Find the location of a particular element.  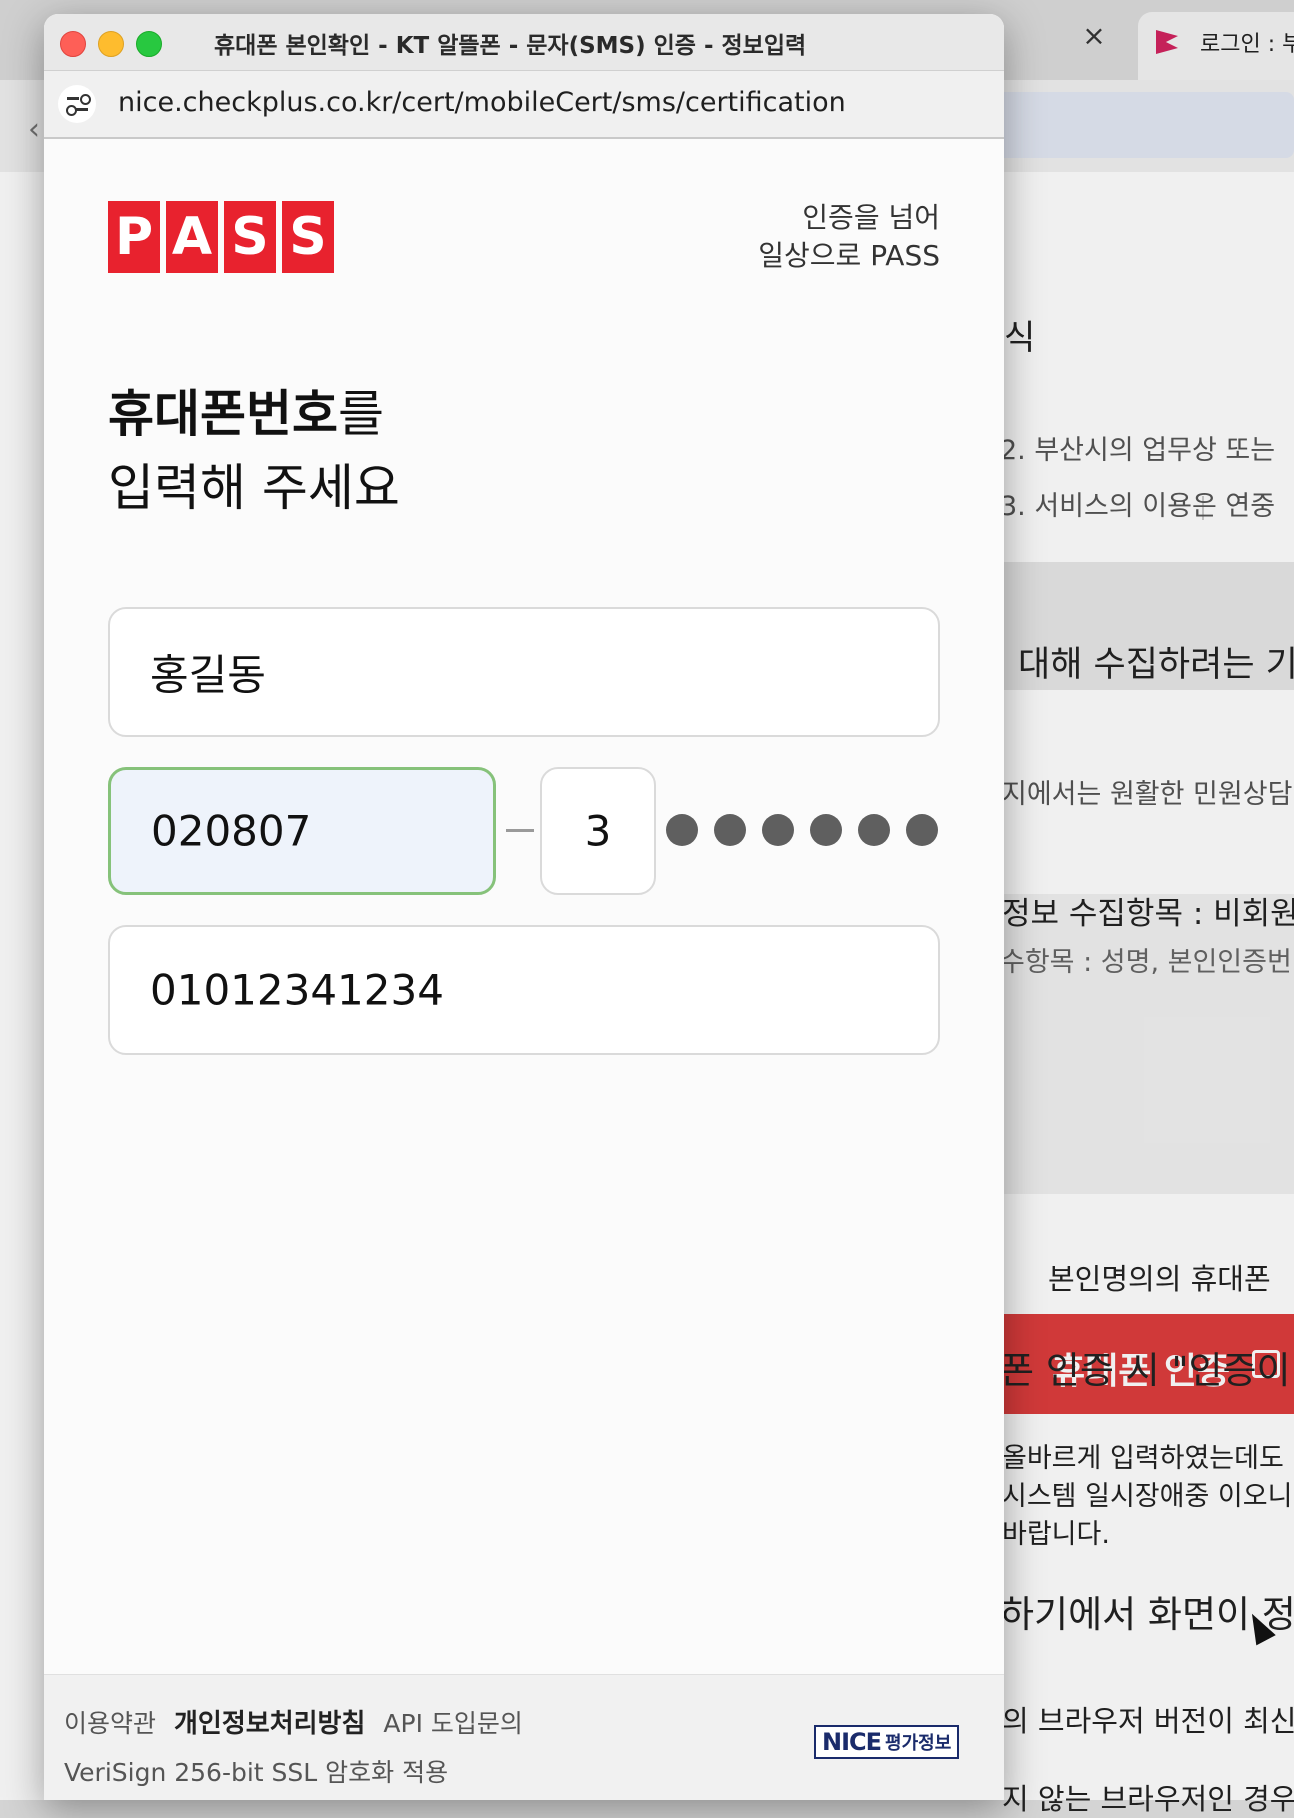

birthdate-input: 020807 is located at coordinates (302, 831).